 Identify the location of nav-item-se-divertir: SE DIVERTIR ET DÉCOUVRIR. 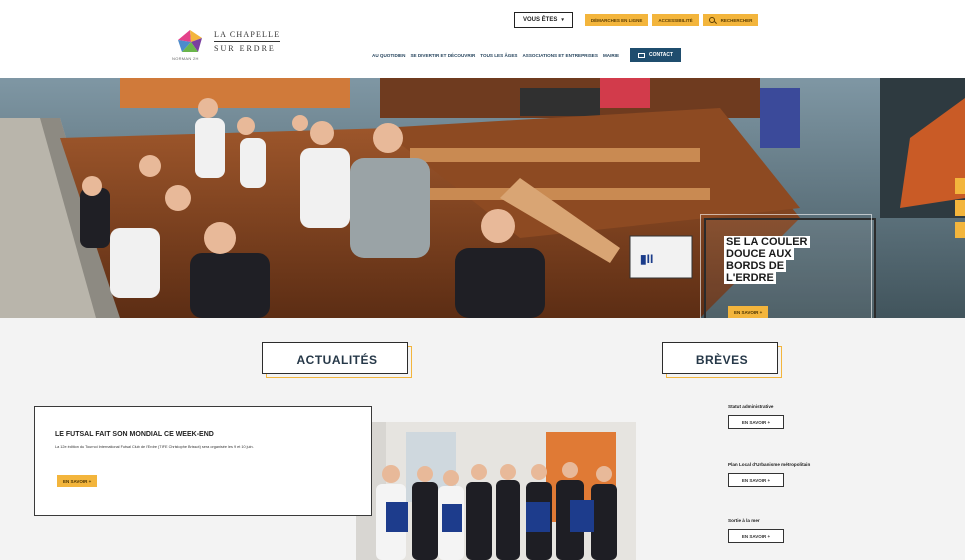
(442, 55).